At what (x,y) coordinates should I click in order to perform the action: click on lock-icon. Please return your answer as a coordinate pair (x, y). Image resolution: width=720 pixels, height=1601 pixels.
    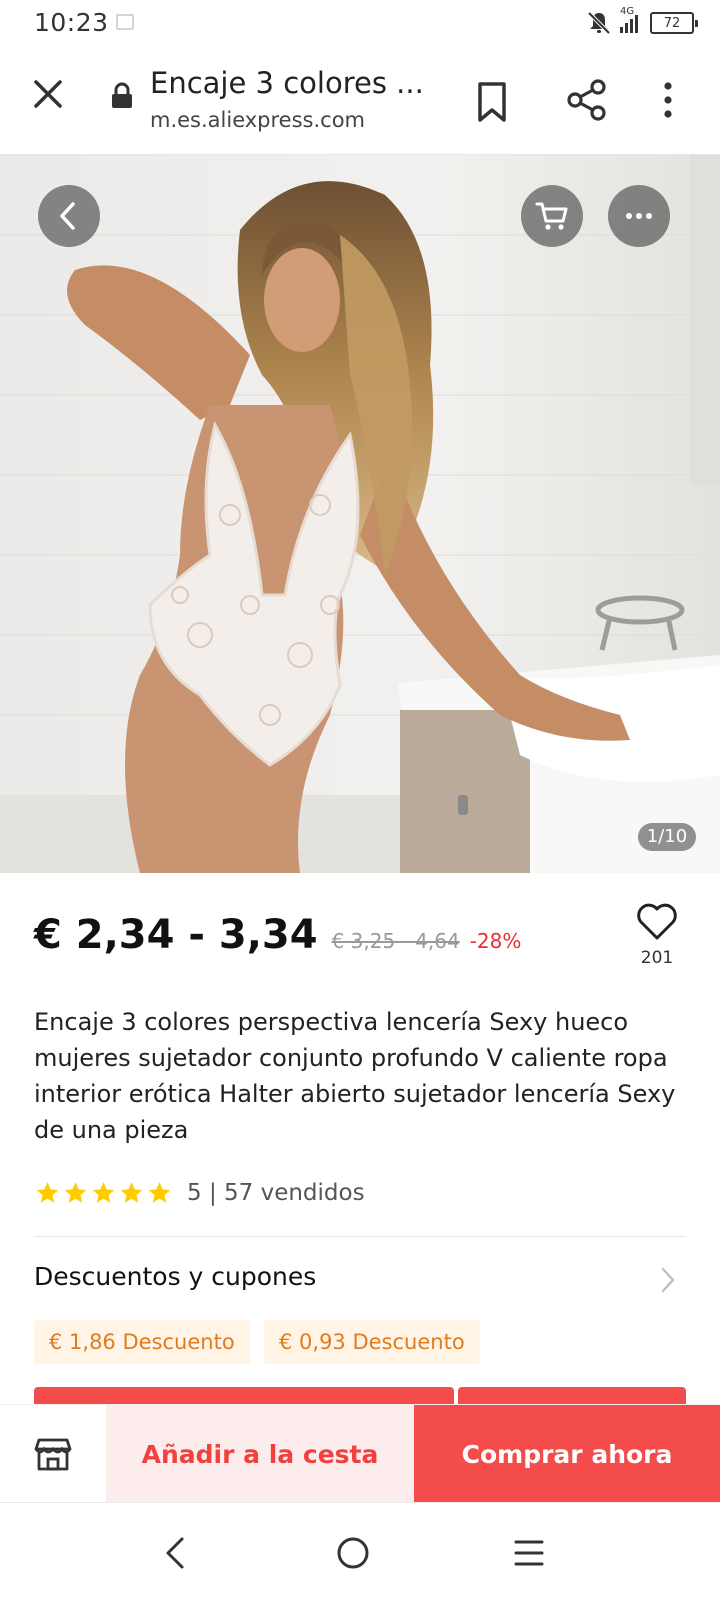
    Looking at the image, I should click on (122, 95).